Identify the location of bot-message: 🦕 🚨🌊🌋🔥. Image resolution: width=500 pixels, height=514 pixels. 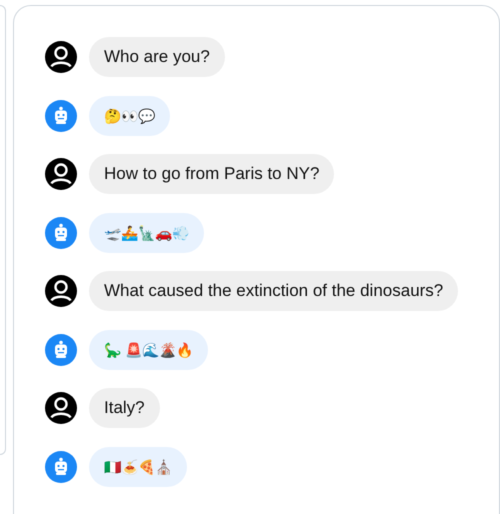
(148, 350).